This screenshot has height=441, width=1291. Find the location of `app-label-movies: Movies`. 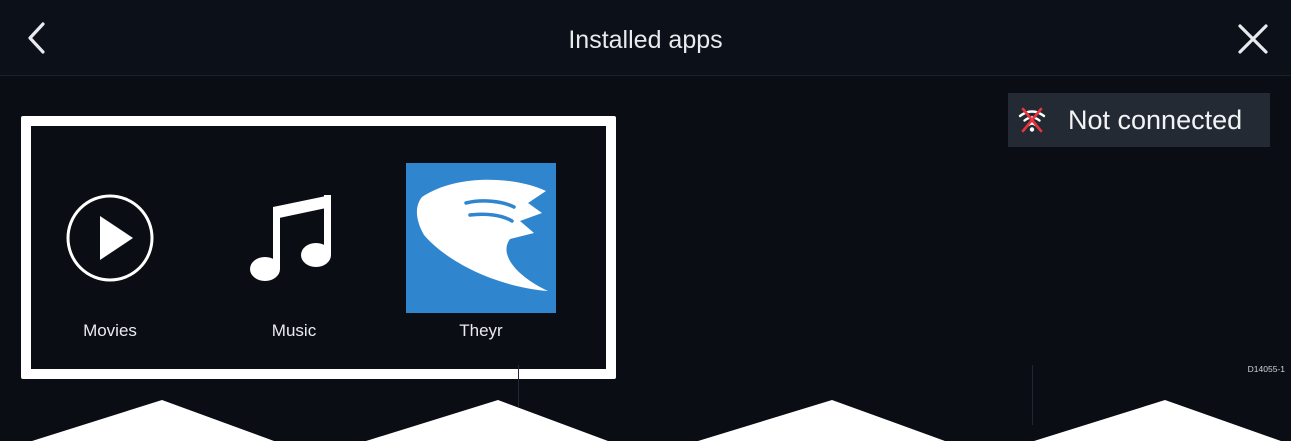

app-label-movies: Movies is located at coordinates (110, 330).